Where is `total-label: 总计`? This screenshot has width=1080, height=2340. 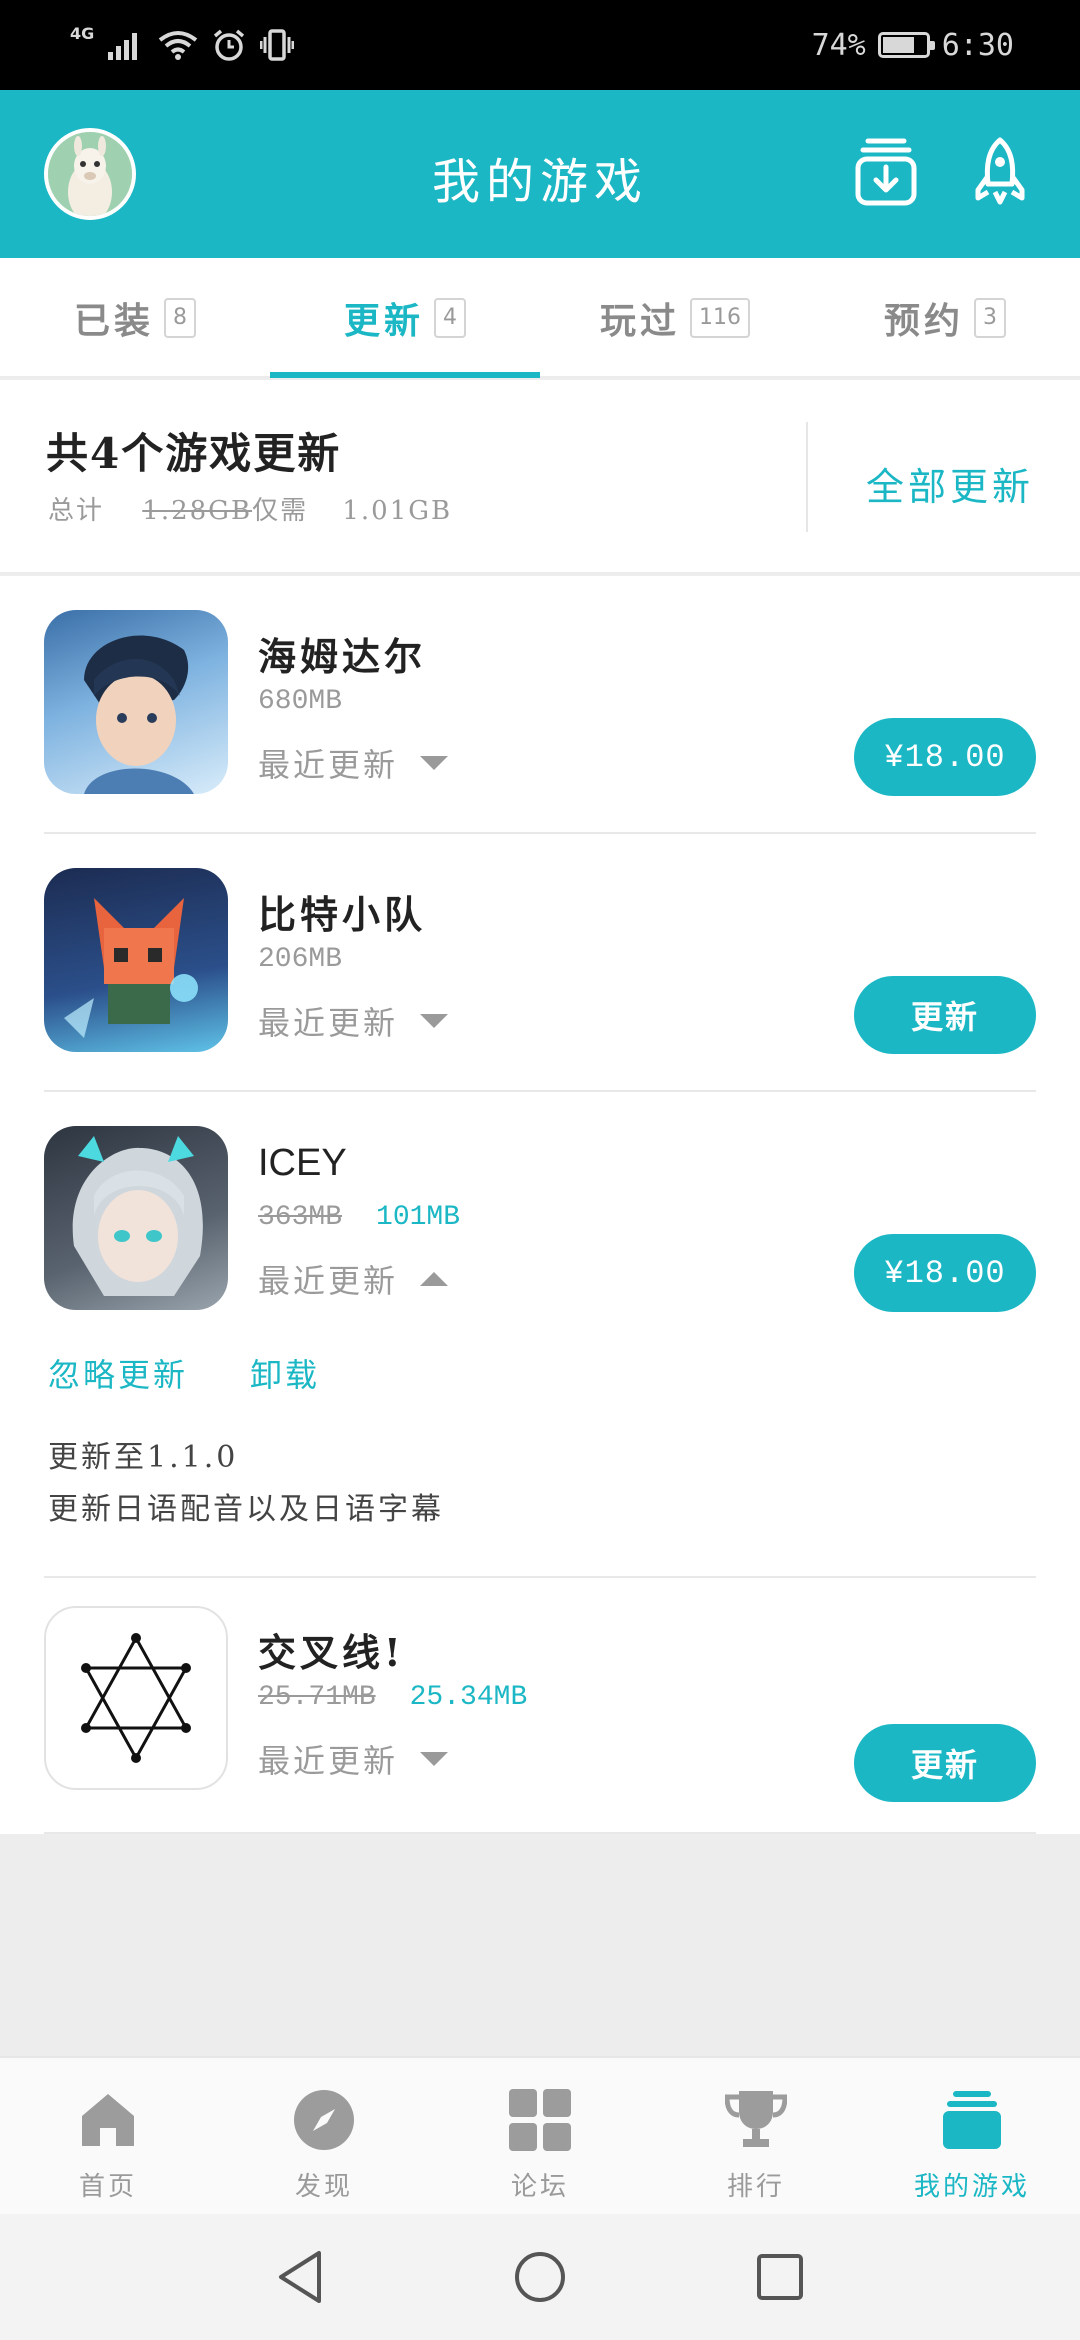
total-label: 总计 is located at coordinates (76, 511).